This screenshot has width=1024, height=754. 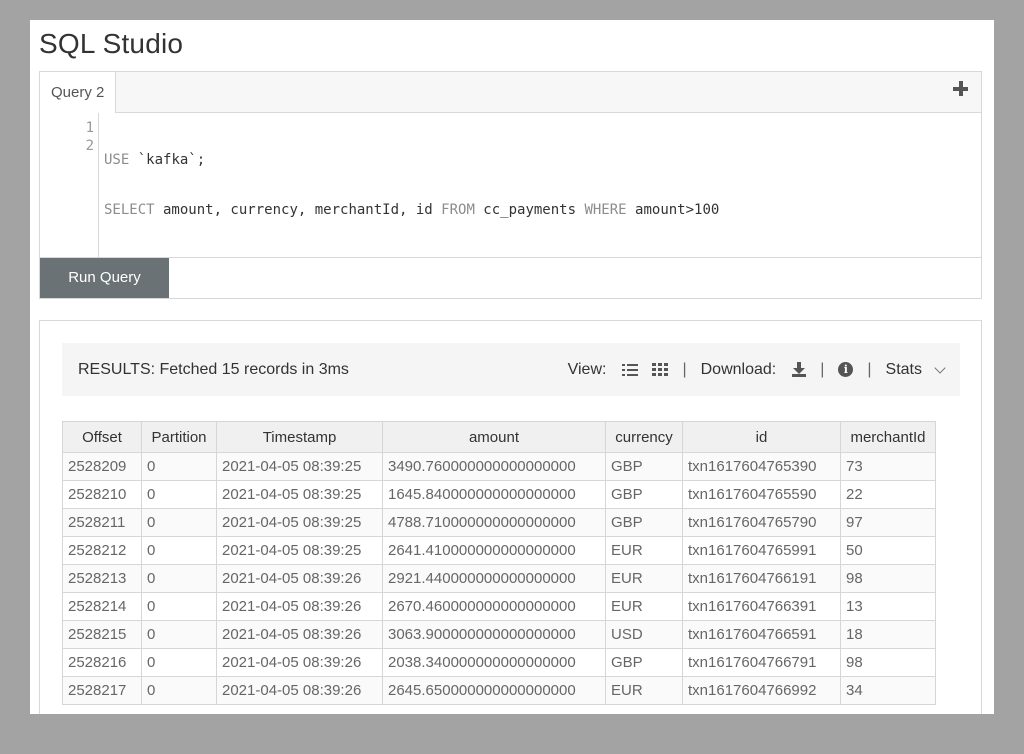 I want to click on tab-query-2: Query 2, so click(x=78, y=92).